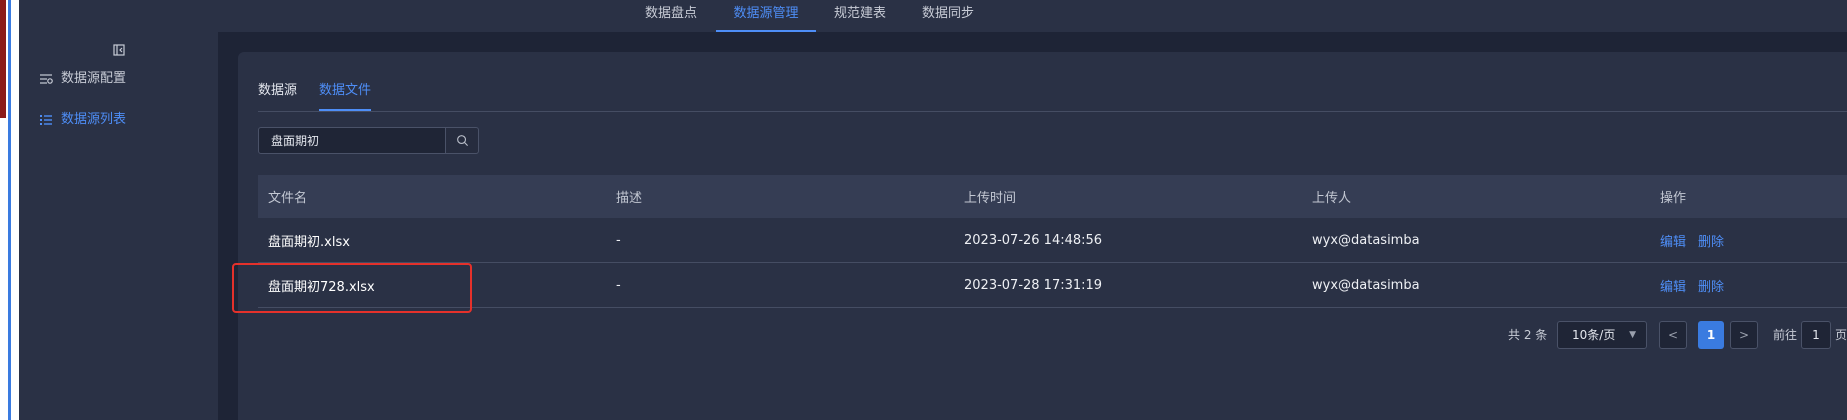 Image resolution: width=1847 pixels, height=420 pixels. Describe the element at coordinates (1632, 335) in the screenshot. I see `chevron-down-icon: ▼` at that location.